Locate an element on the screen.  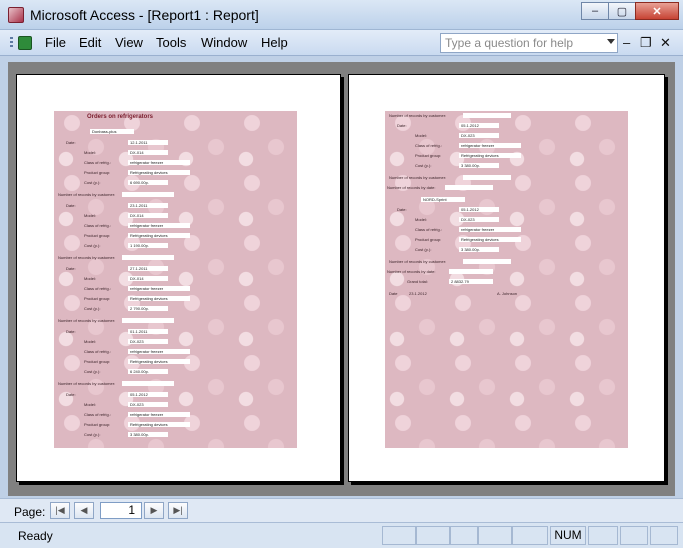
menu-file: File is located at coordinates (55, 42).